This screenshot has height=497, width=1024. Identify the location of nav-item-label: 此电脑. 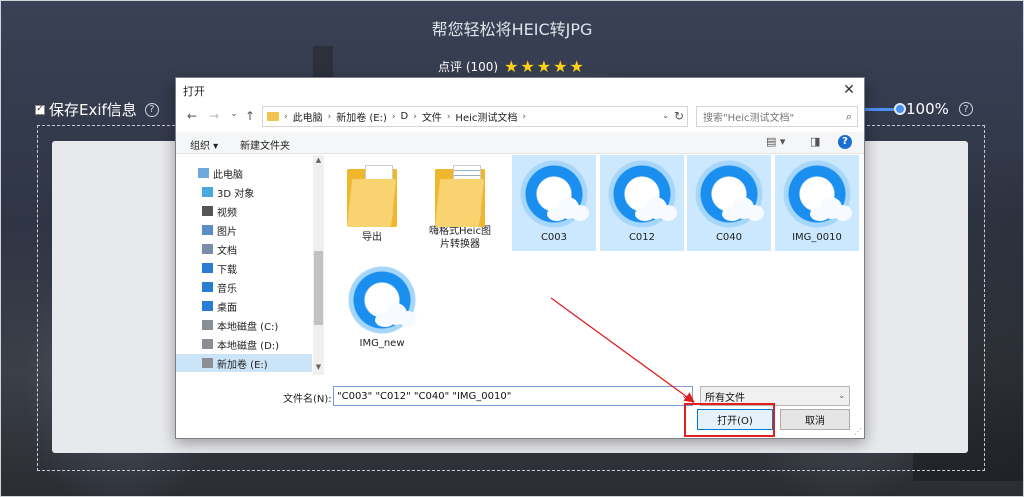
(228, 175).